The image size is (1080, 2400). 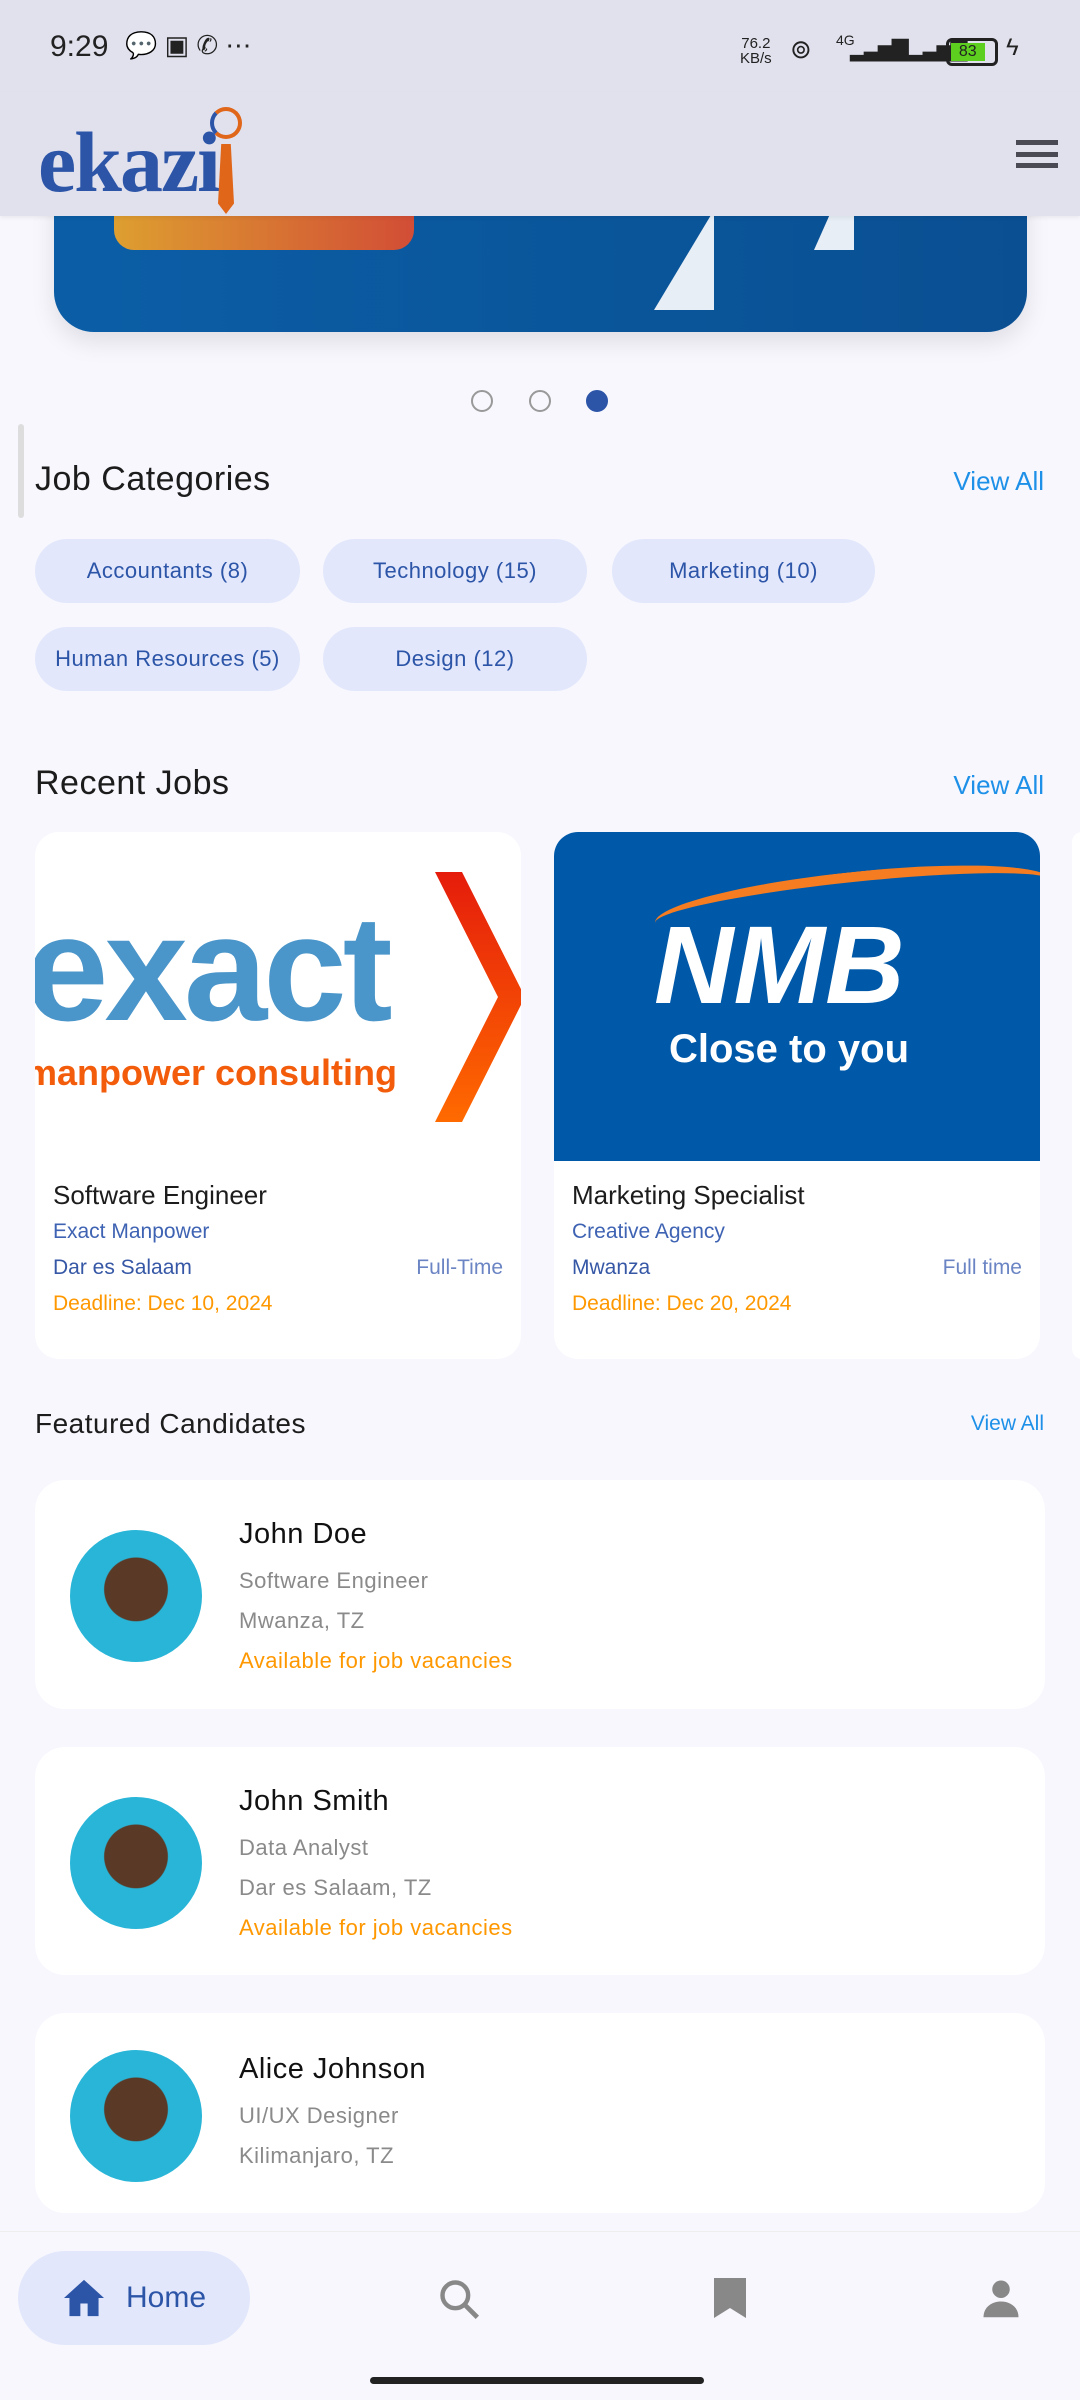 I want to click on category-chip: Design (12), so click(x=455, y=659).